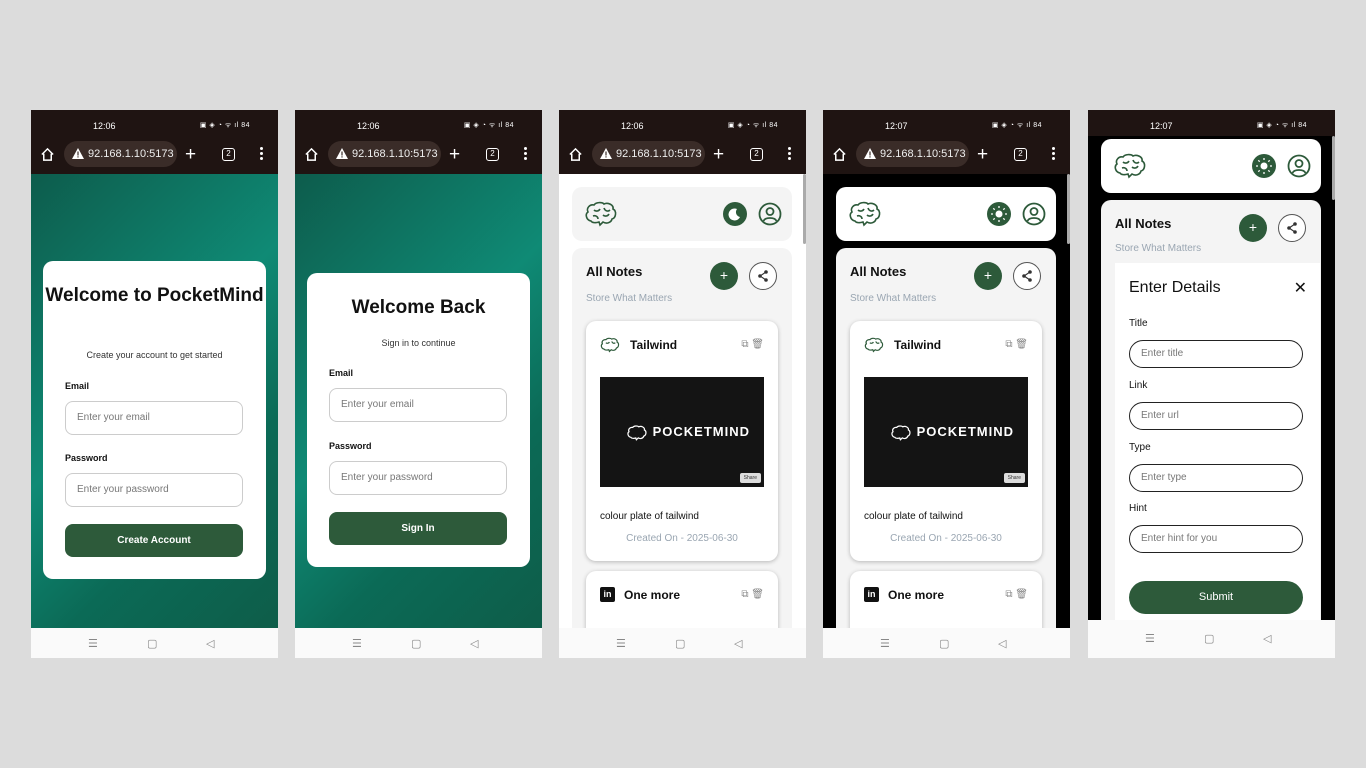  What do you see at coordinates (682, 214) in the screenshot?
I see `app-header` at bounding box center [682, 214].